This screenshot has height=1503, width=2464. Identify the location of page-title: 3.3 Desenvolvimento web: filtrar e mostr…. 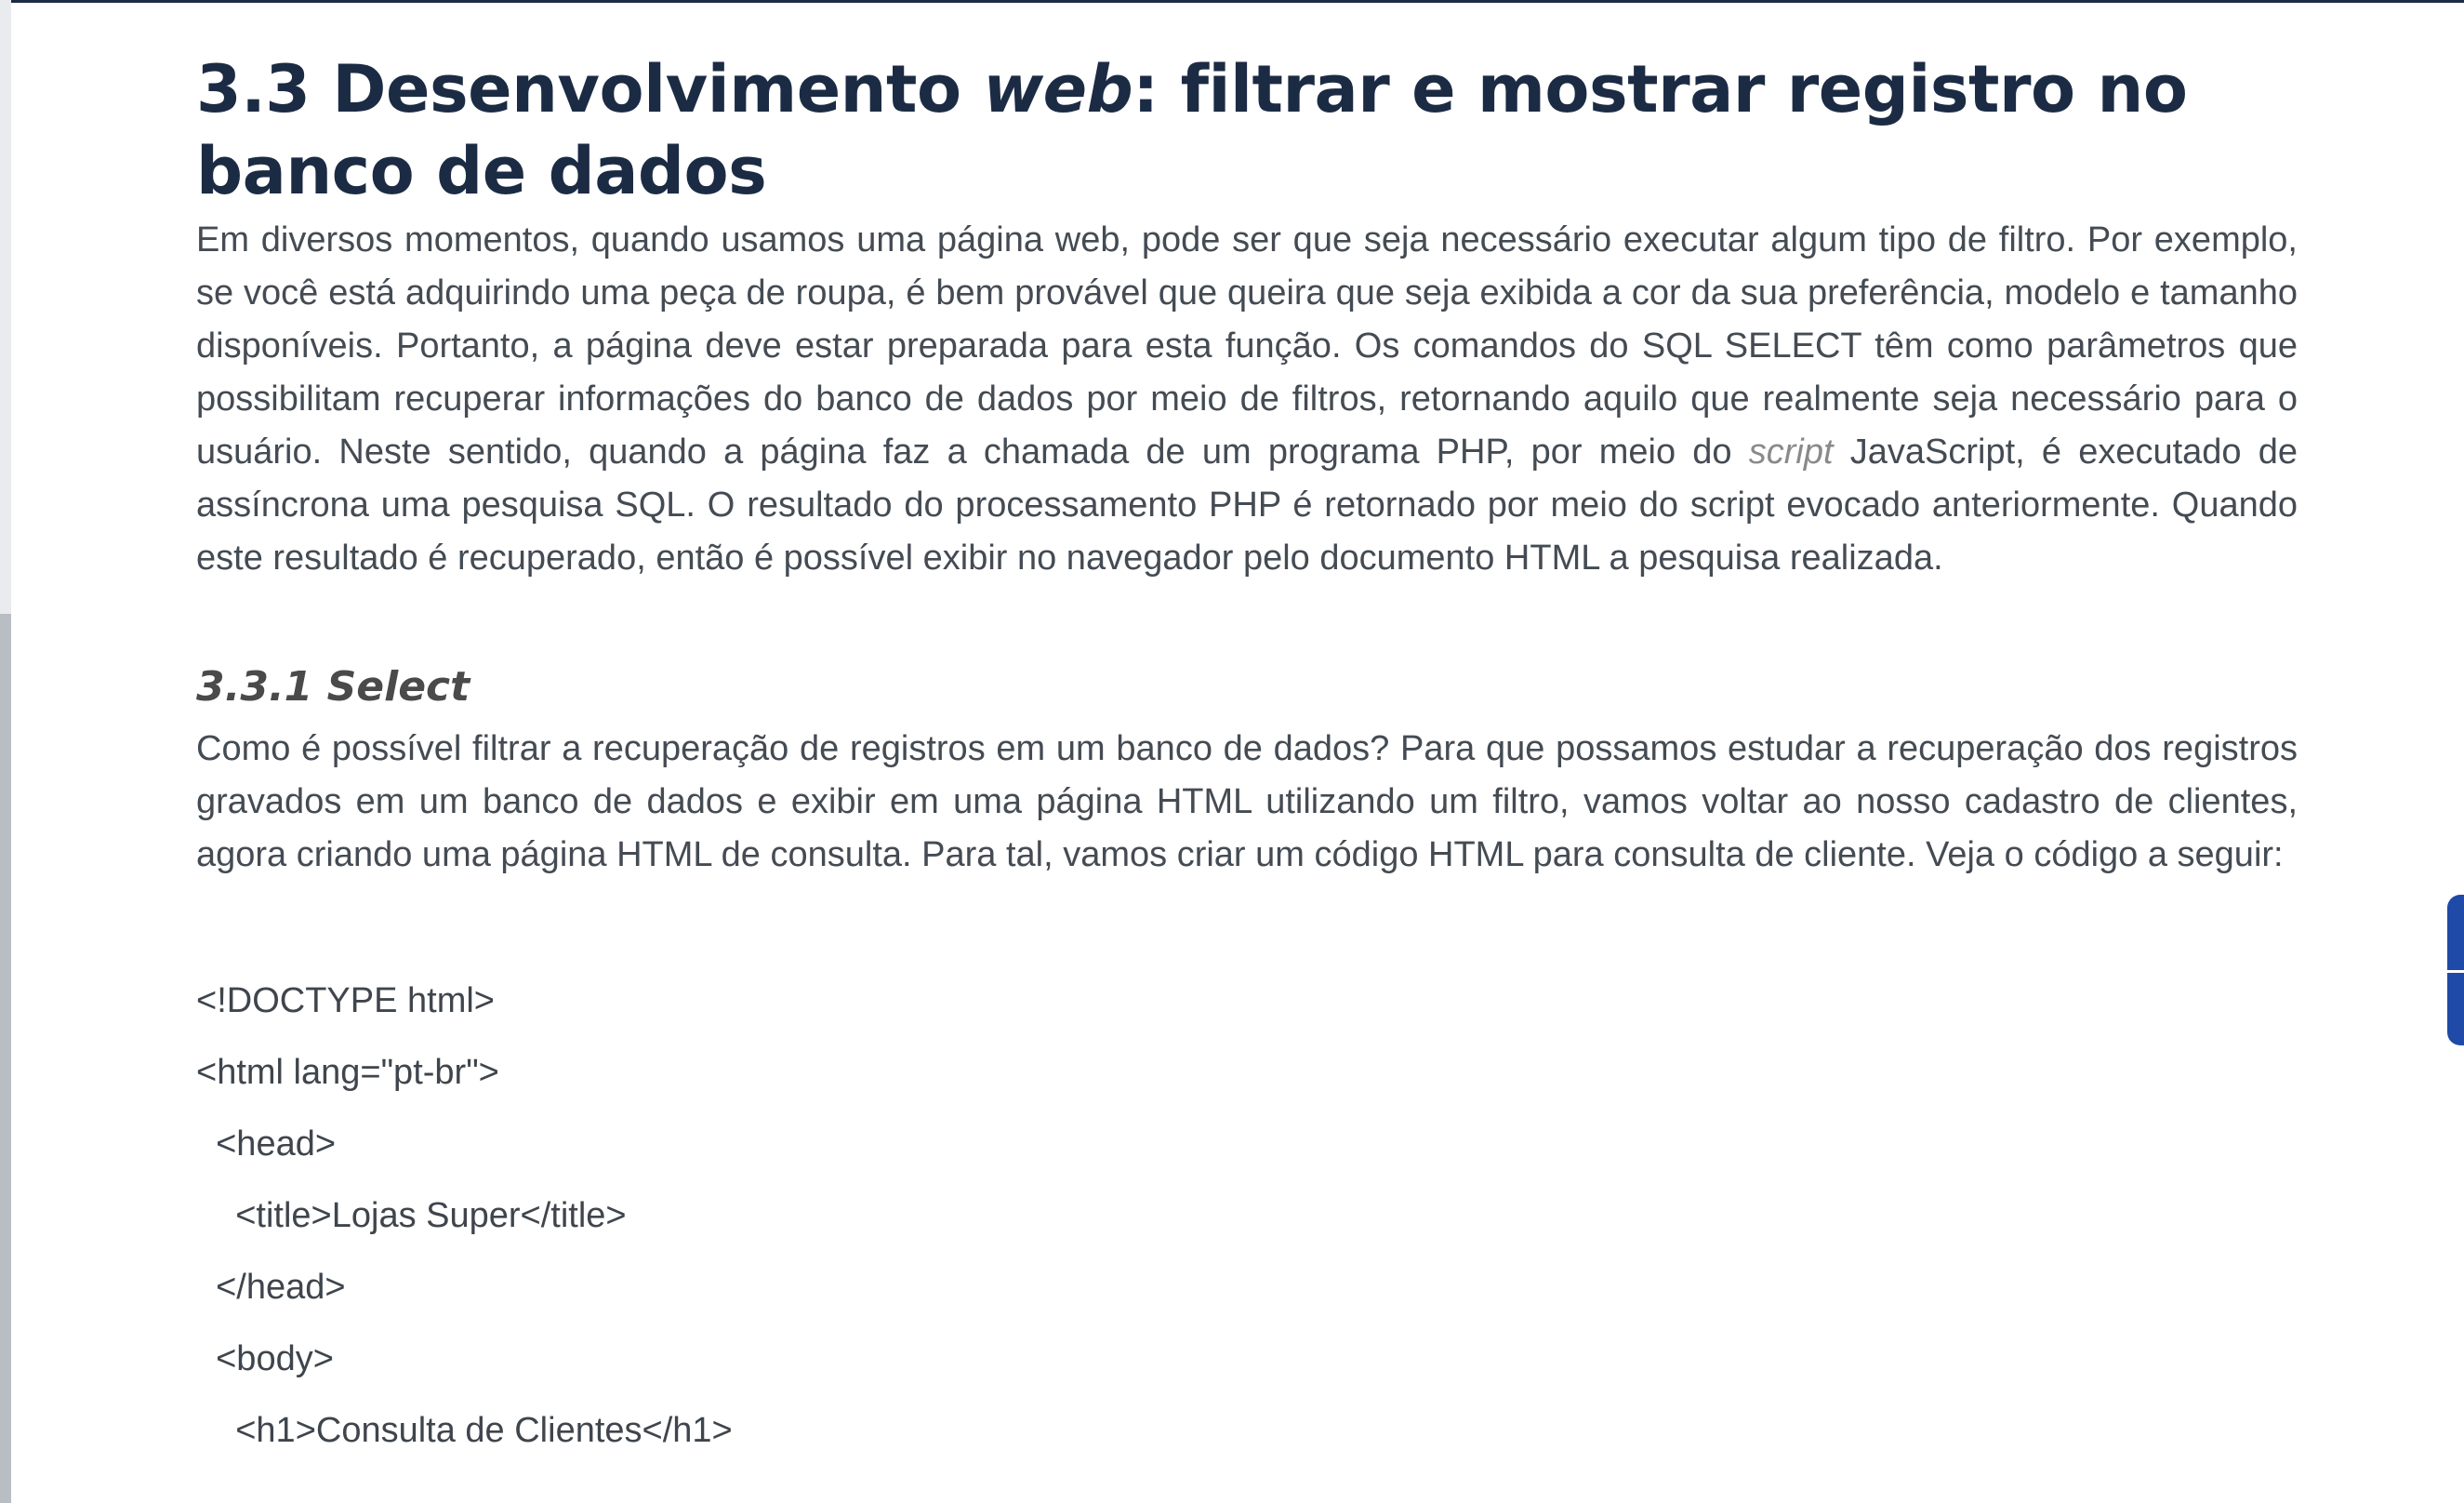
(1247, 130).